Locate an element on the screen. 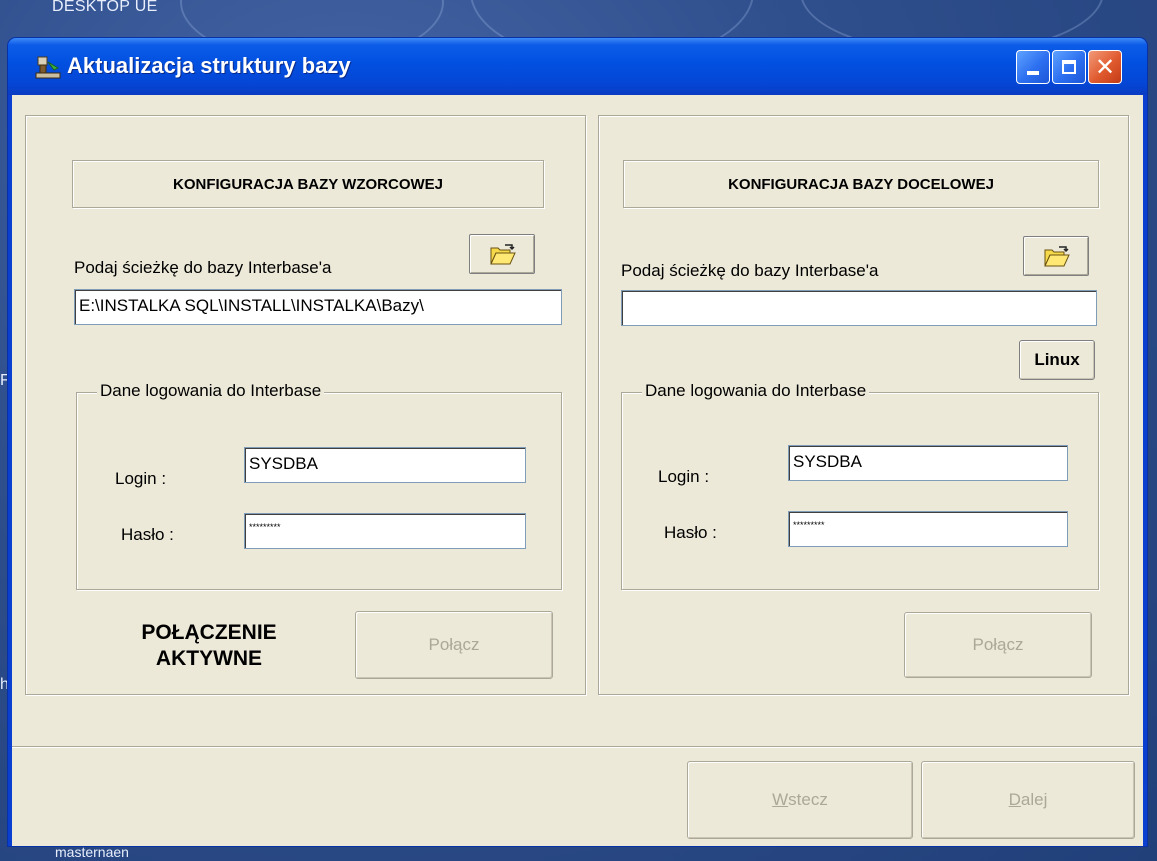  source-password-input: ********* is located at coordinates (385, 531).